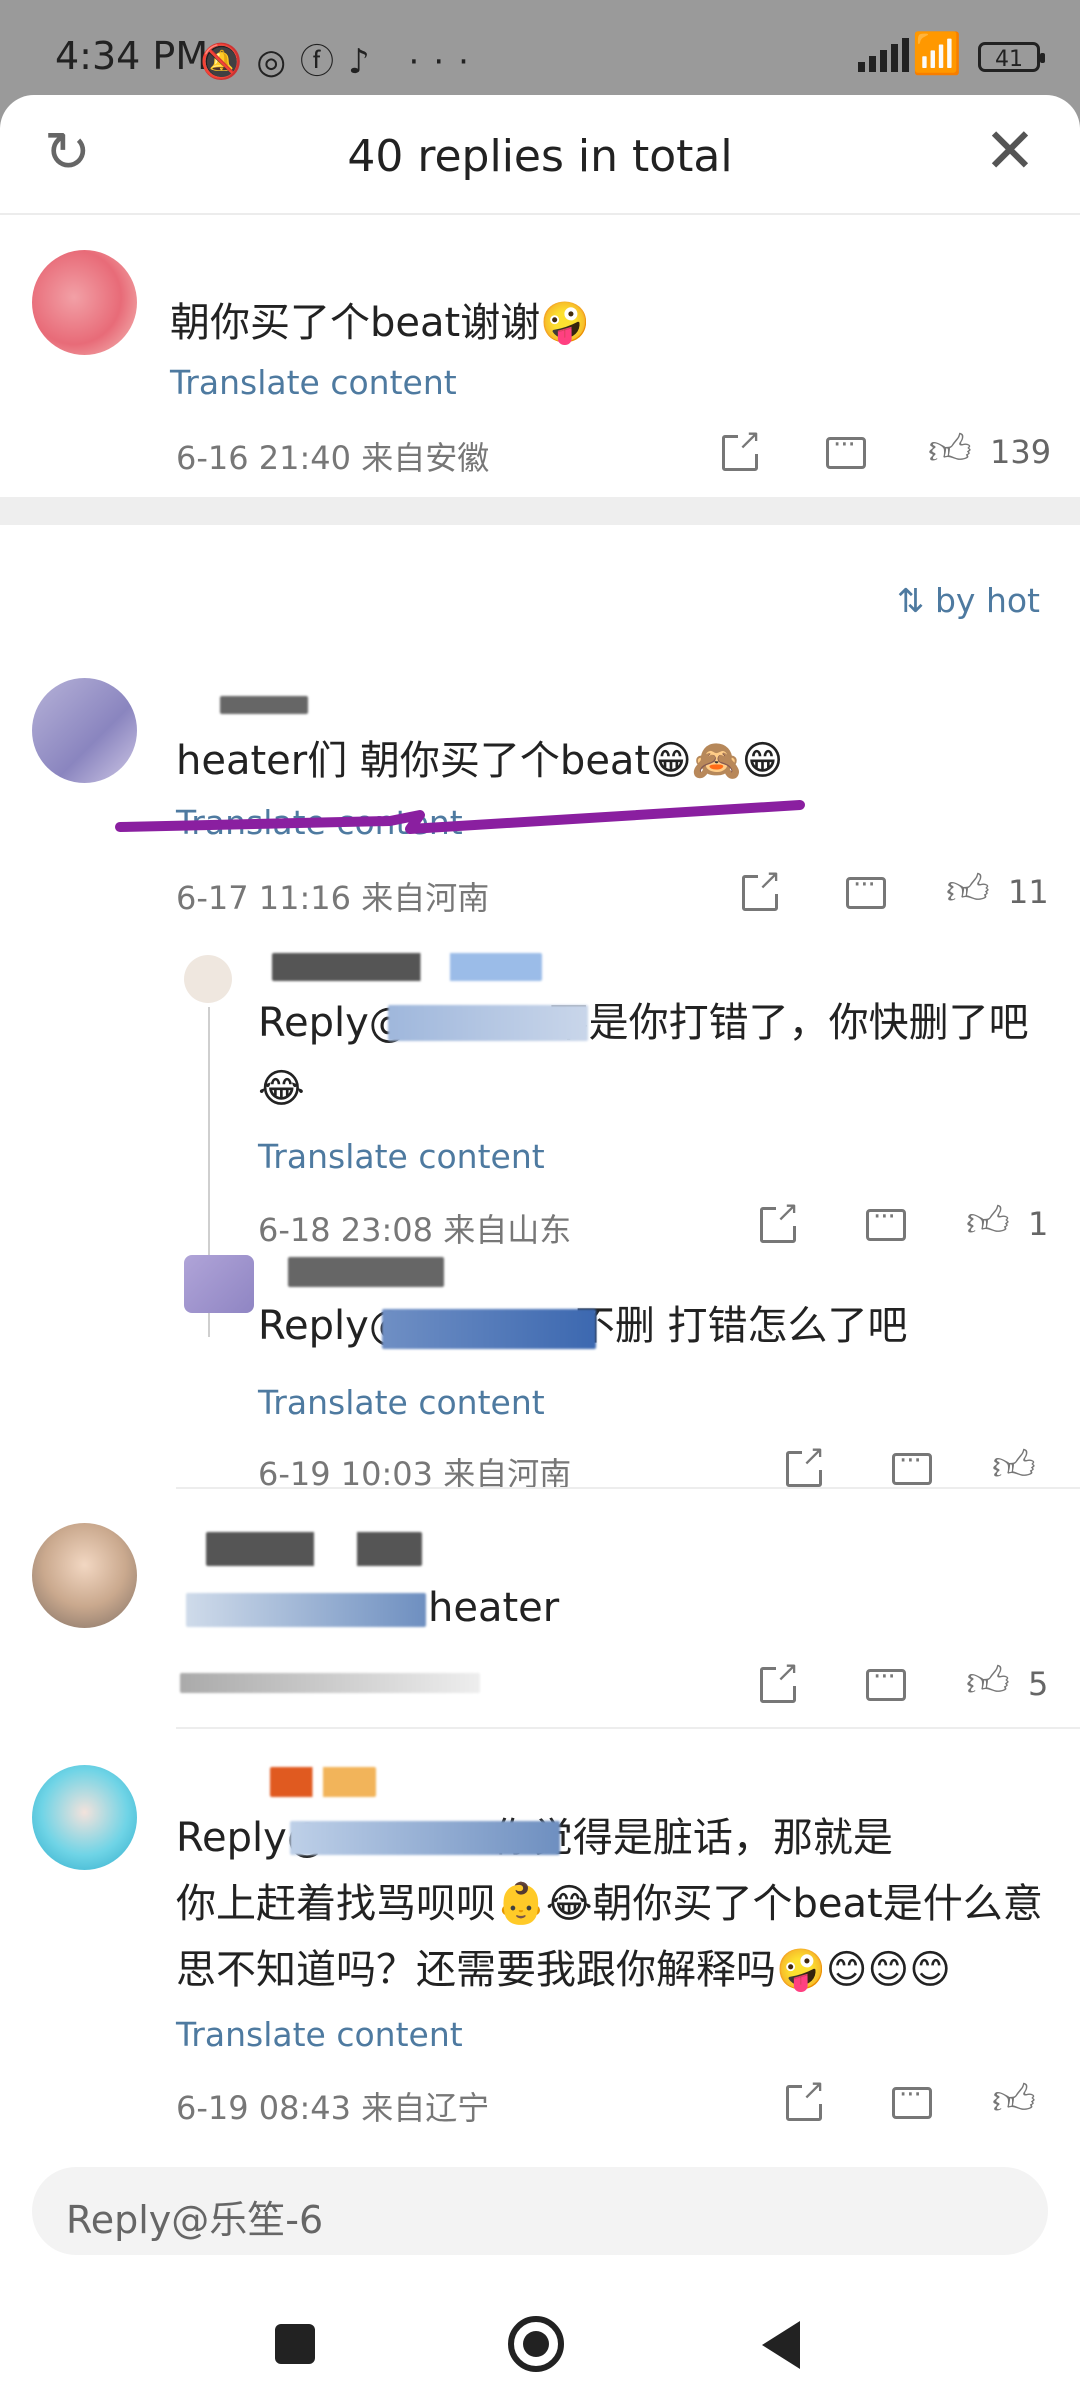 The width and height of the screenshot is (1080, 2400). Describe the element at coordinates (536, 2344) in the screenshot. I see `home-button` at that location.